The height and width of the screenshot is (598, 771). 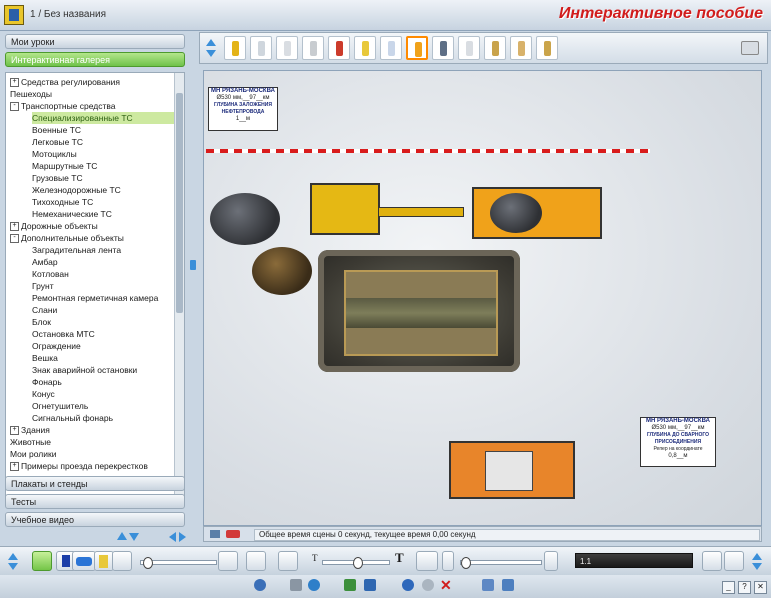 I want to click on tree-item: + Средства регулирования, so click(x=95, y=82).